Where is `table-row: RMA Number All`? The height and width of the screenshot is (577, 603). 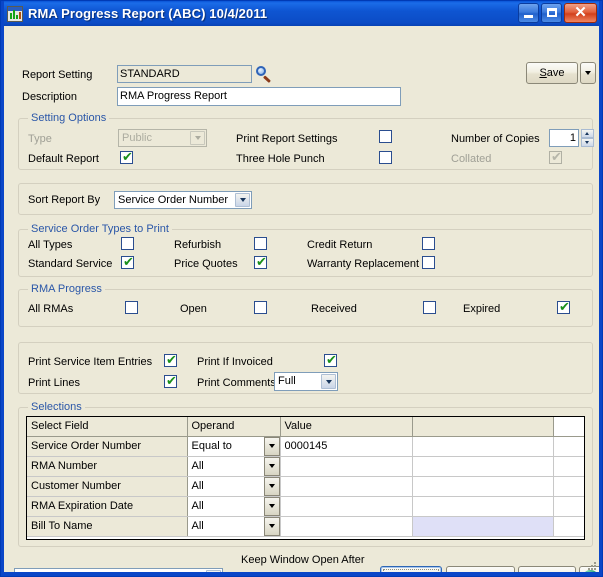
table-row: RMA Number All is located at coordinates (305, 466).